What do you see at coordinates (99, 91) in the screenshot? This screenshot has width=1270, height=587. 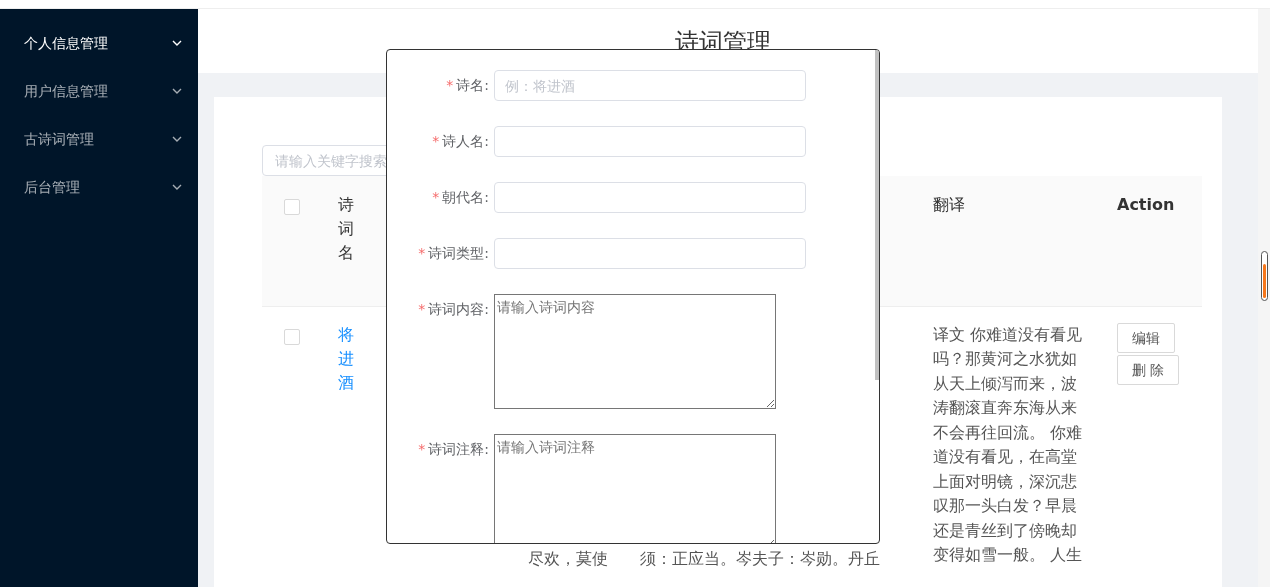 I see `sidebar-item: 用户信息管理` at bounding box center [99, 91].